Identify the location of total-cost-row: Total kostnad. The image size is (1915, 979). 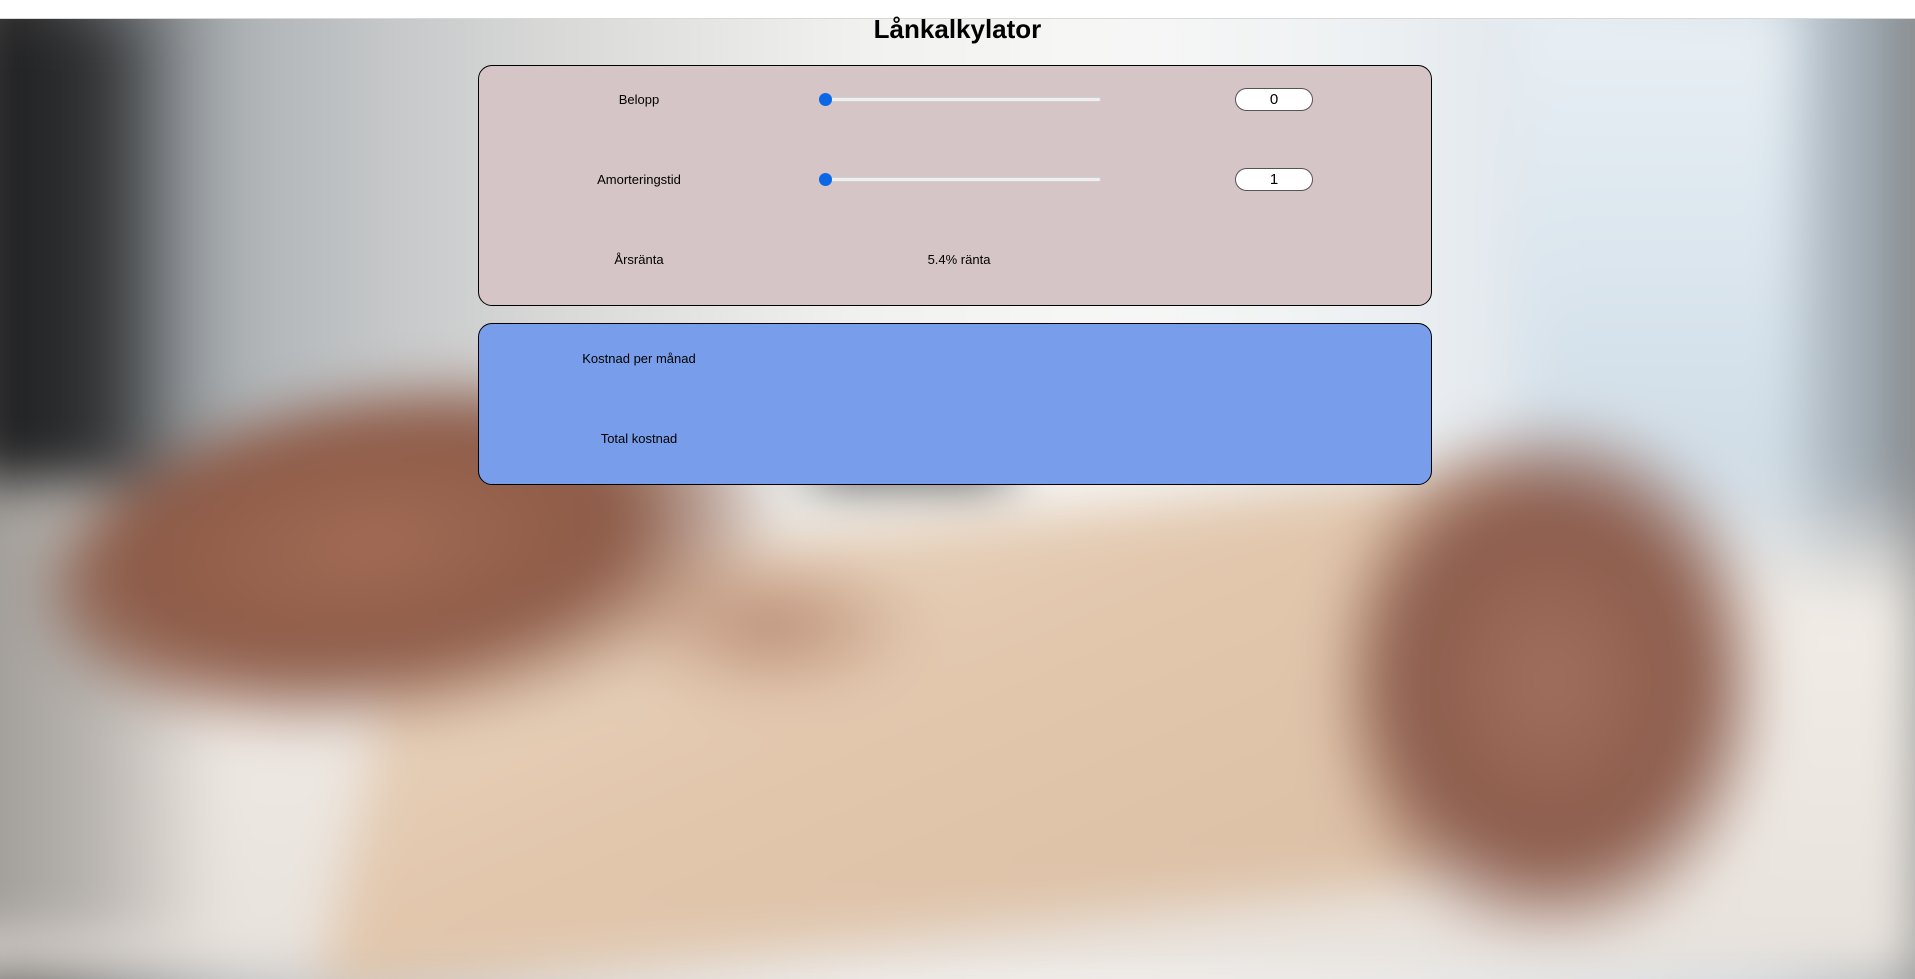
(955, 439).